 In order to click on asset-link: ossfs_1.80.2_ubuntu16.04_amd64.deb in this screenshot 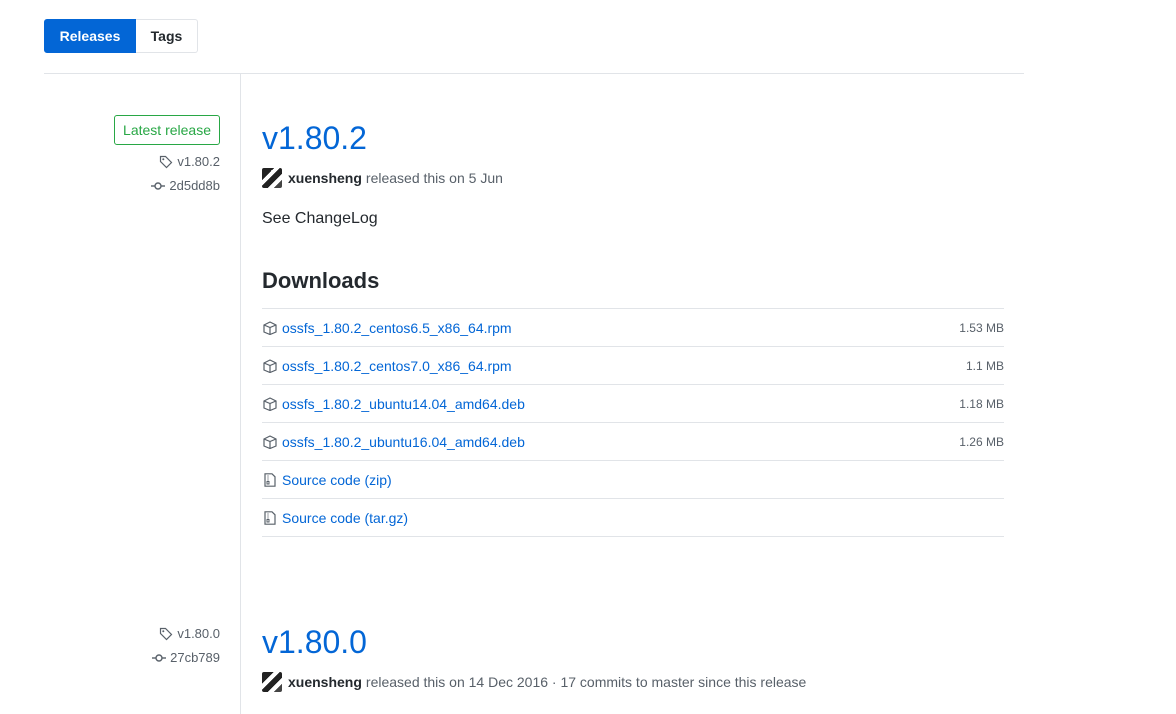, I will do `click(620, 442)`.